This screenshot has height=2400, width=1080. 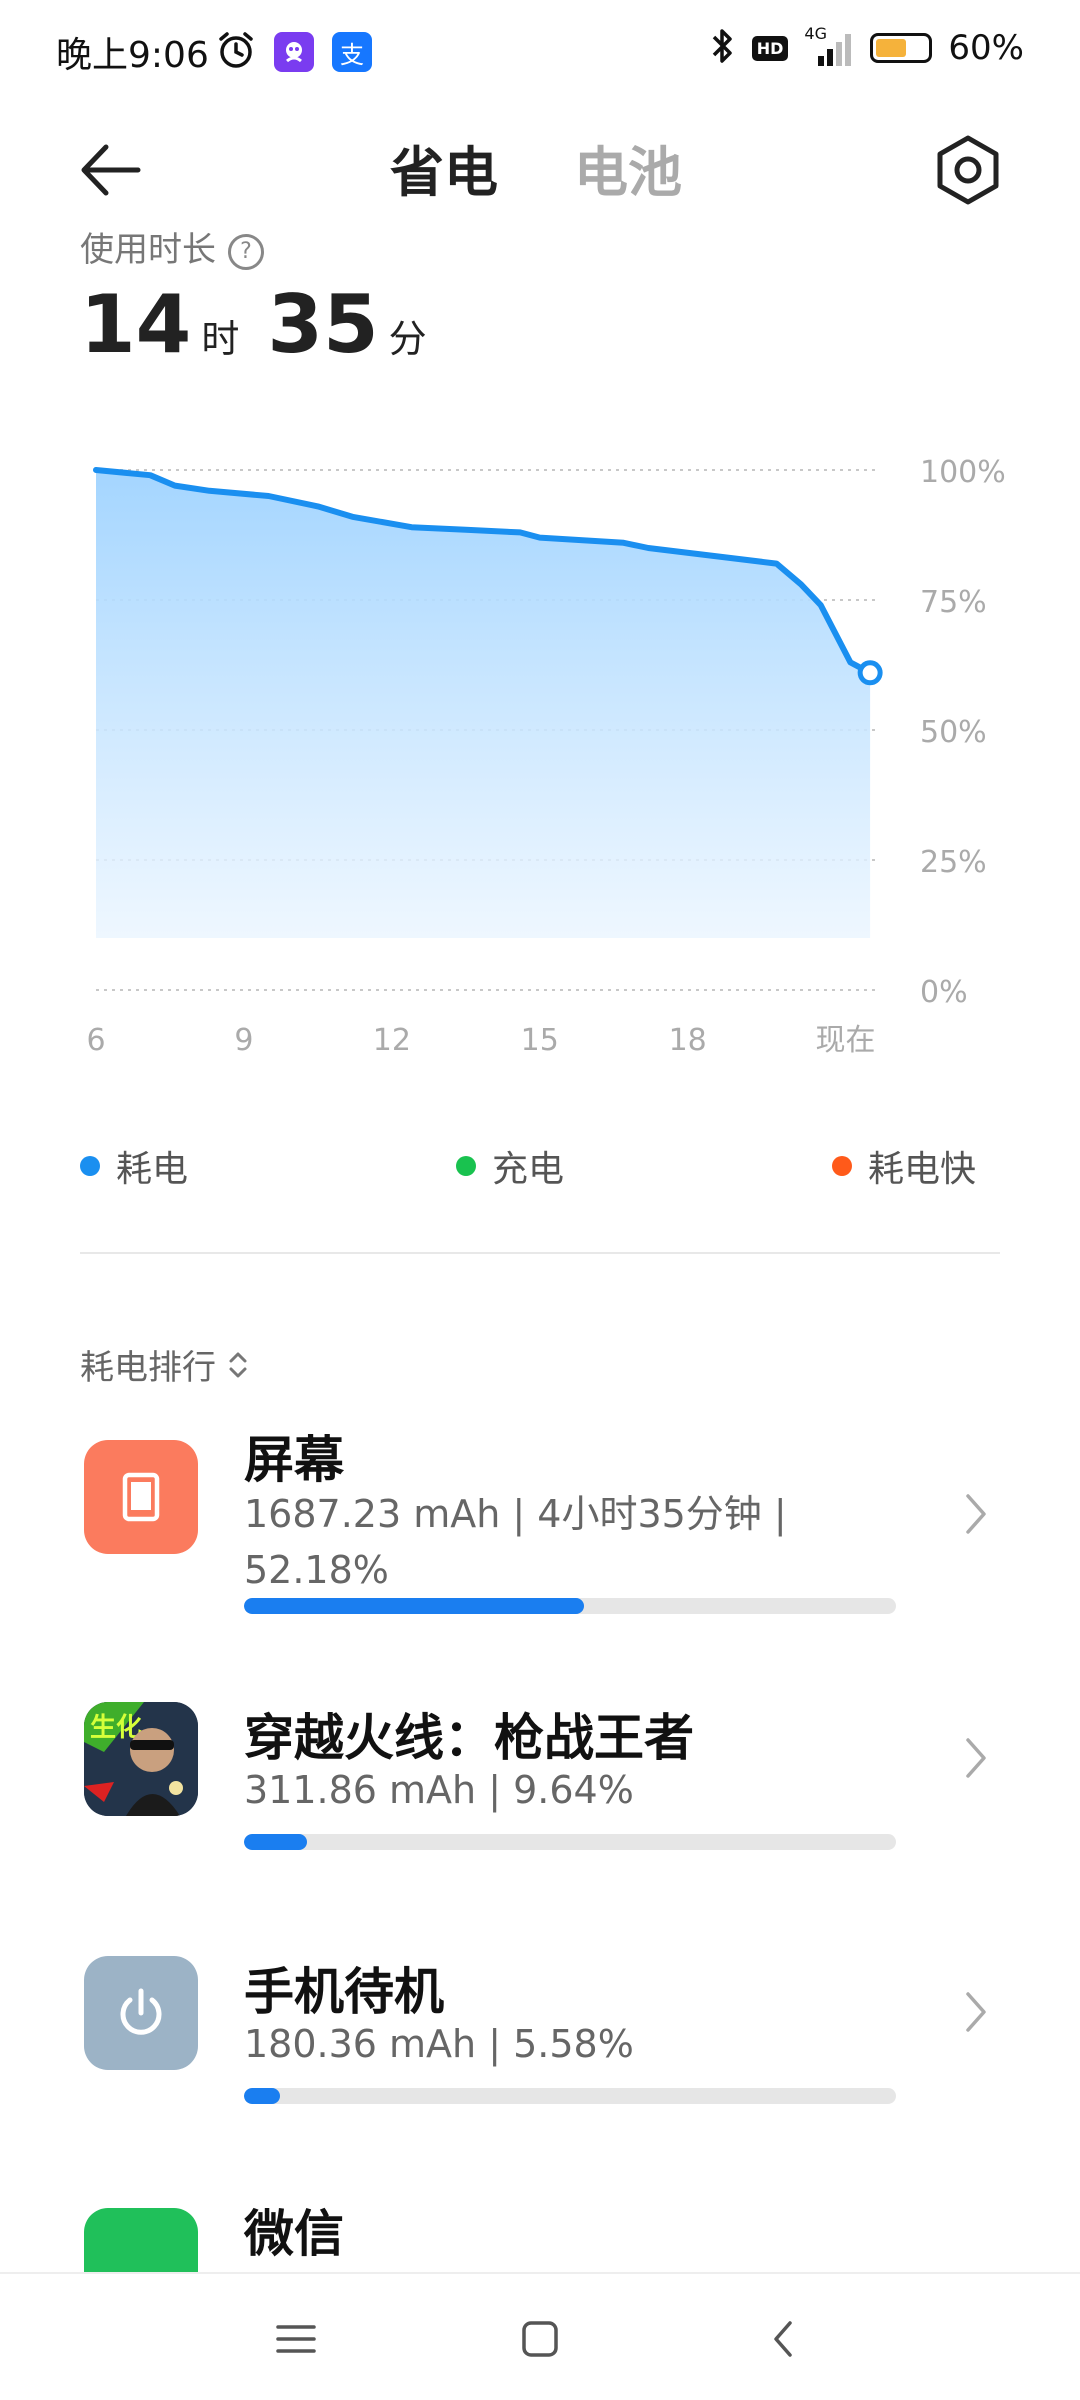 I want to click on chart-current-point, so click(x=870, y=673).